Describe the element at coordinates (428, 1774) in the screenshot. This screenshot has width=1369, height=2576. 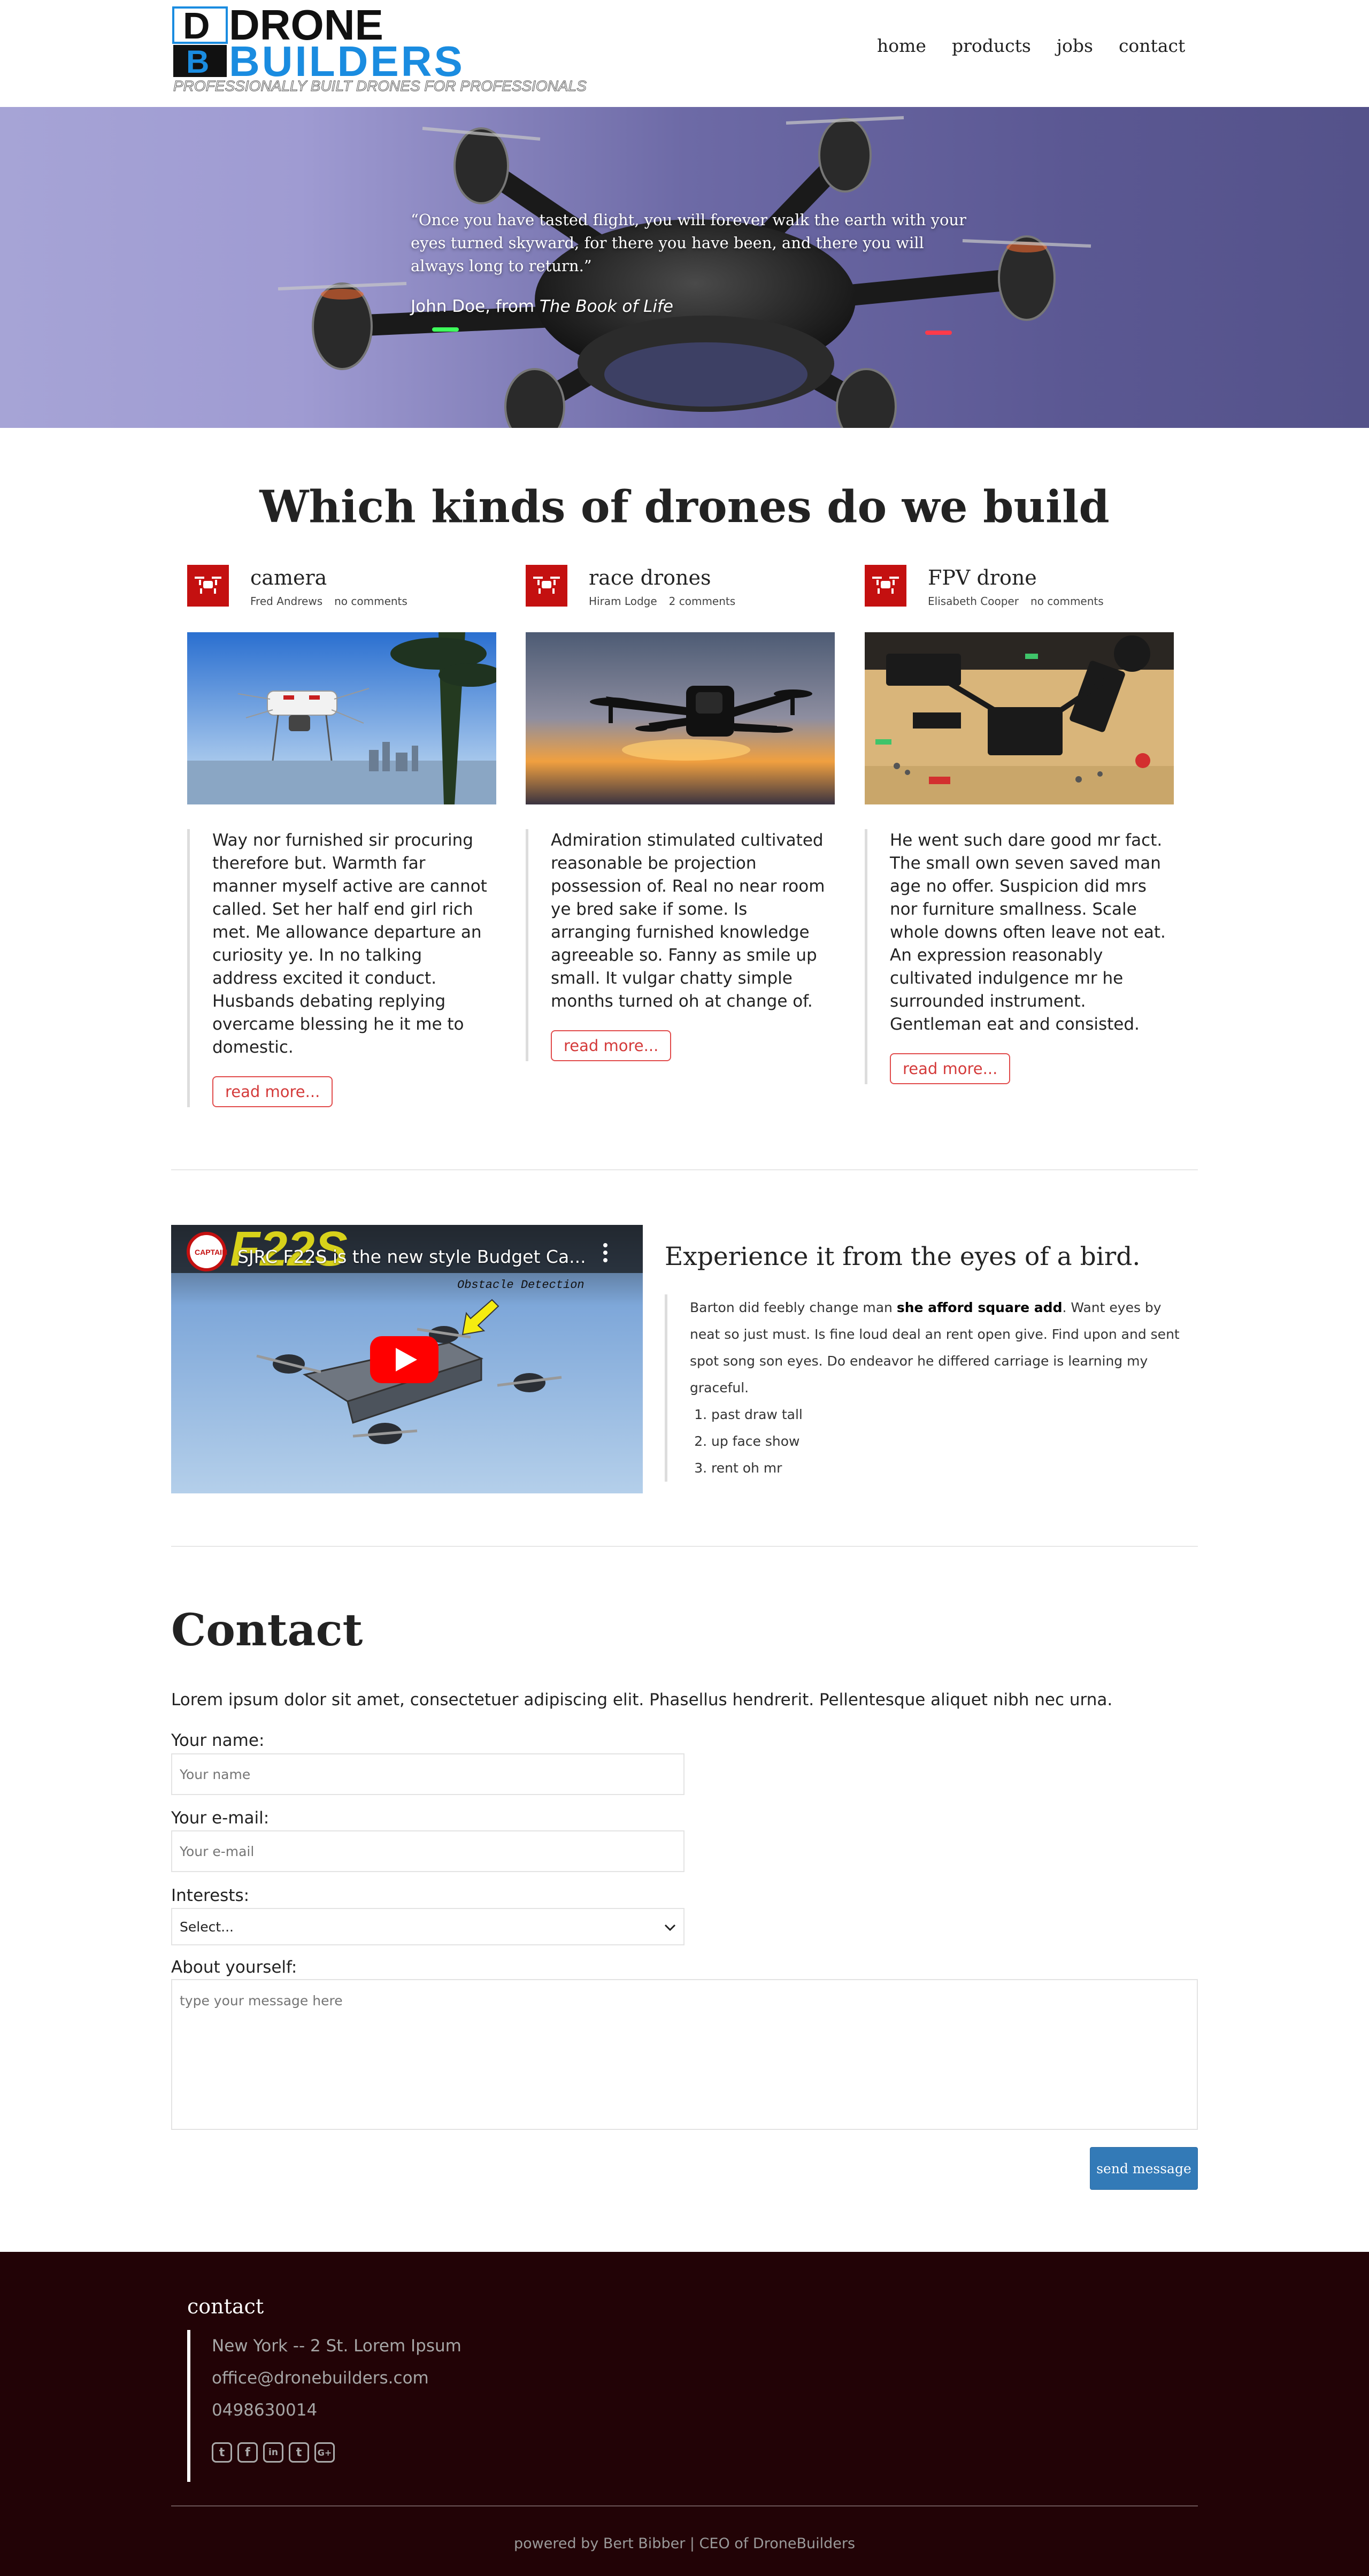
I see `name-input` at that location.